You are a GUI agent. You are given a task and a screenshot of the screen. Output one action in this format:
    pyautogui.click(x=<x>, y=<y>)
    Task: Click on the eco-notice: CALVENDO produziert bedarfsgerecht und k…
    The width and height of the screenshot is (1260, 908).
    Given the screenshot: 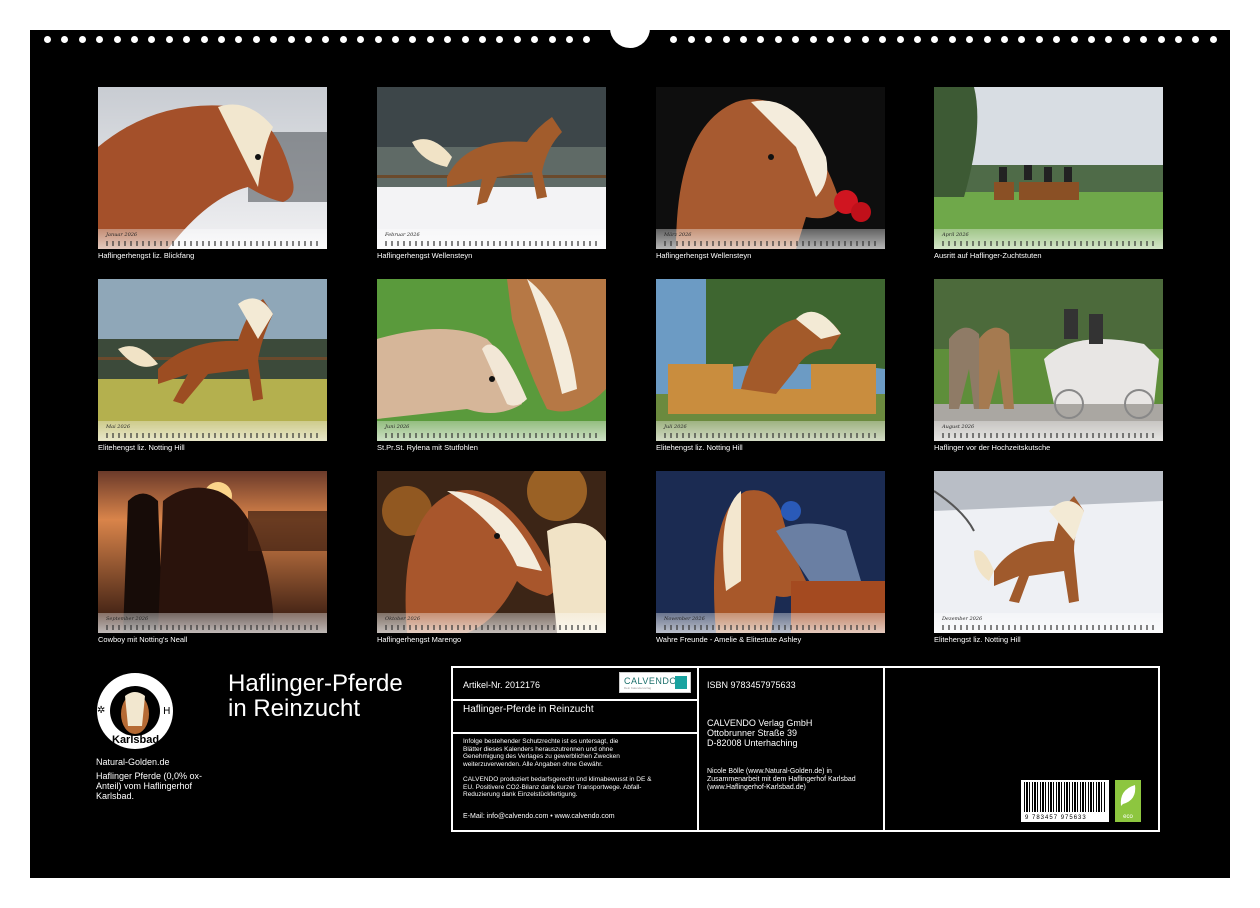 What is the action you would take?
    pyautogui.click(x=557, y=787)
    